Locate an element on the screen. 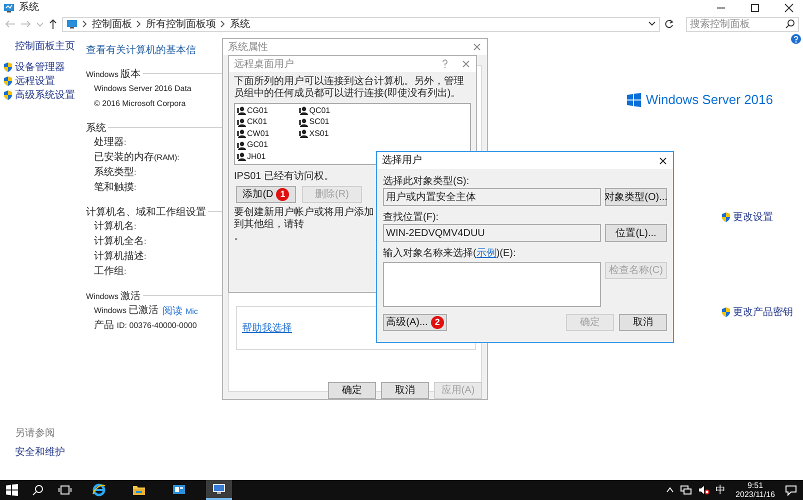 The height and width of the screenshot is (500, 803). speaker-muted-icon is located at coordinates (704, 490).